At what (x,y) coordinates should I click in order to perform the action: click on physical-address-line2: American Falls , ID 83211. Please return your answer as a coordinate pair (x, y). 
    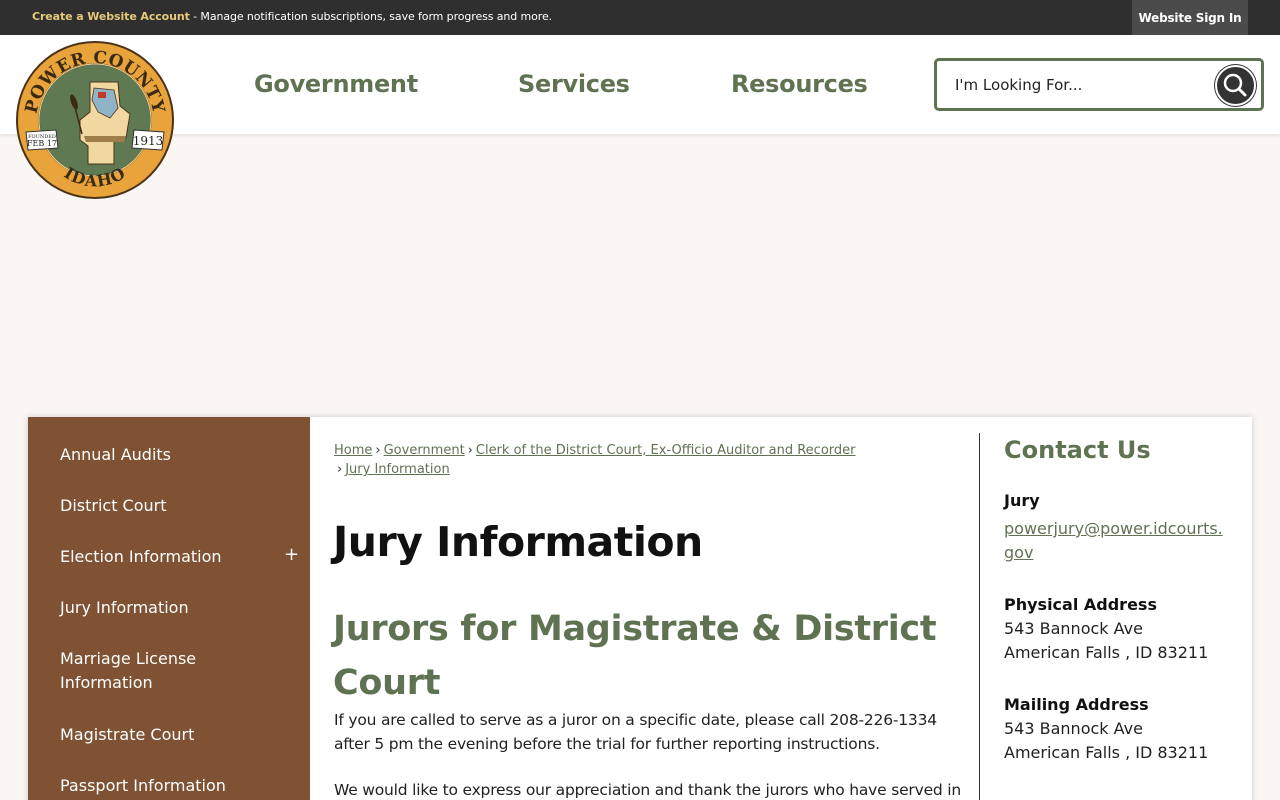
    Looking at the image, I should click on (1106, 652).